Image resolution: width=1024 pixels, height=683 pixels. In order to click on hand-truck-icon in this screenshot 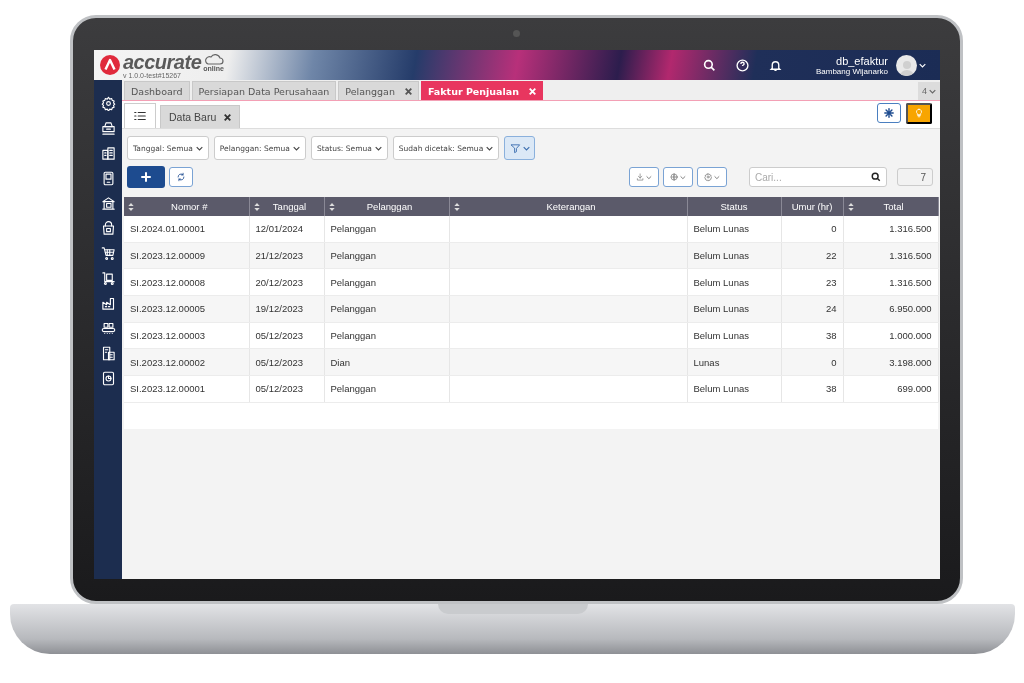, I will do `click(108, 278)`.